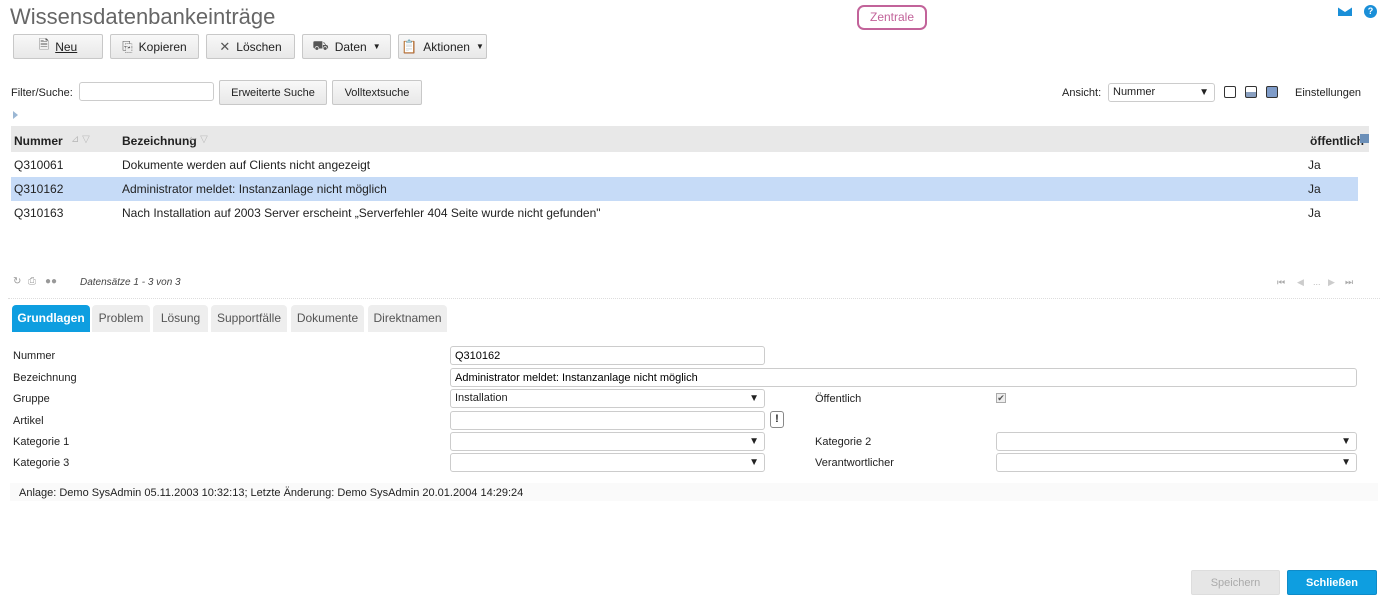  What do you see at coordinates (1176, 441) in the screenshot?
I see `kategorie2-select: ▼` at bounding box center [1176, 441].